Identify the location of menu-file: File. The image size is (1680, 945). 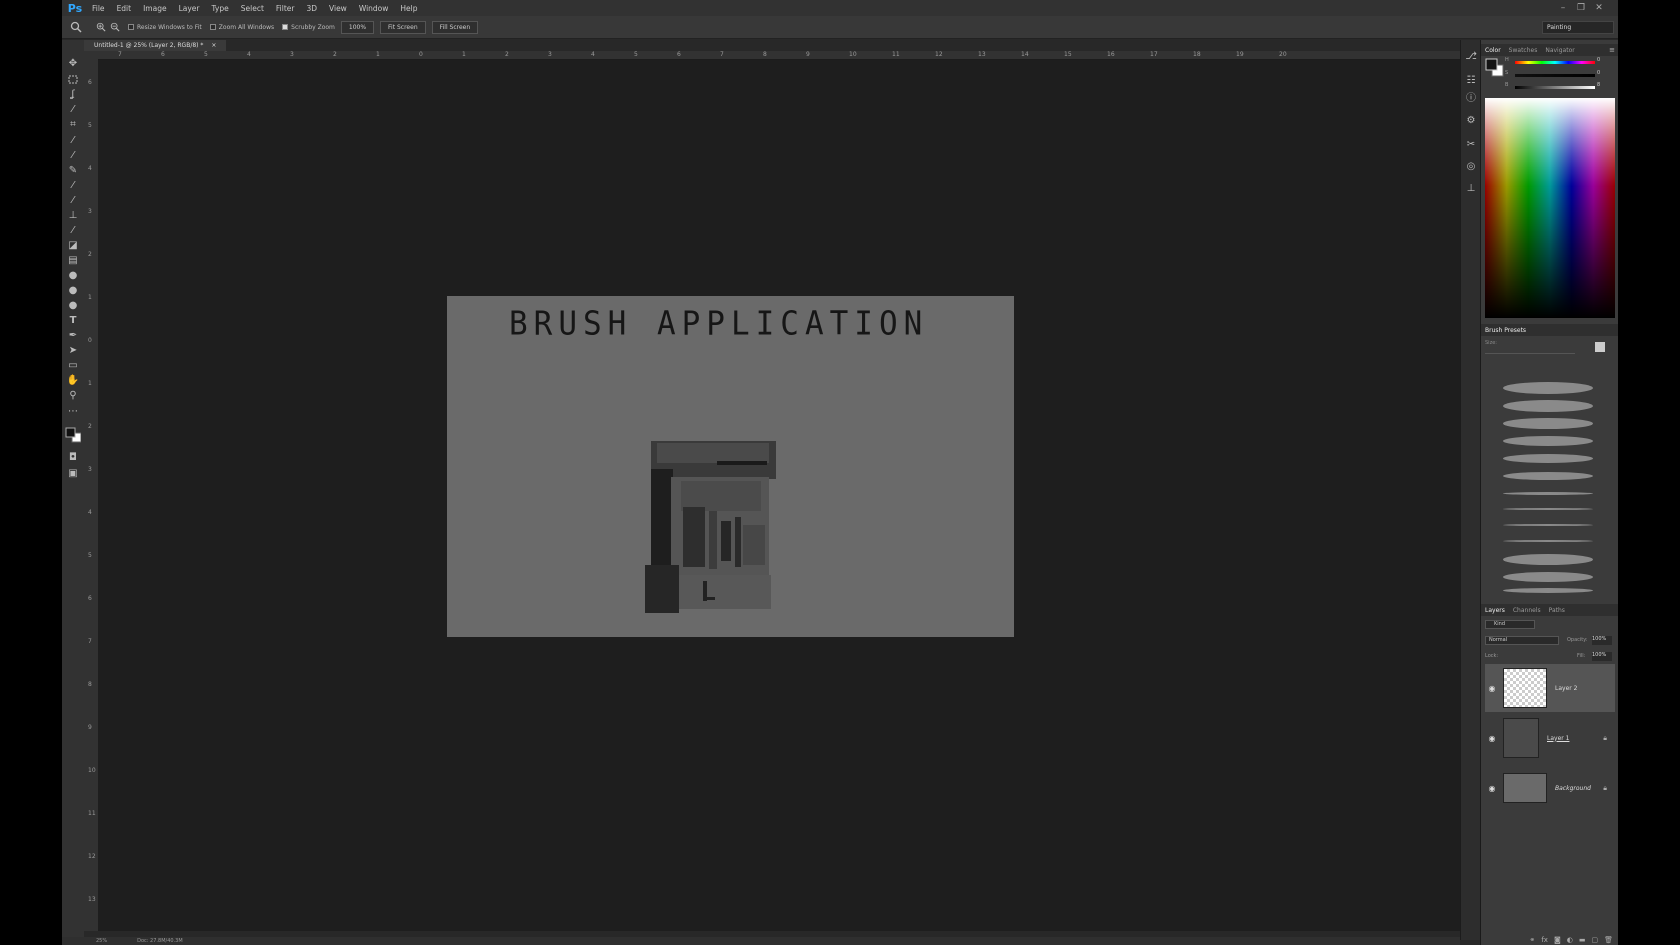
(98, 8).